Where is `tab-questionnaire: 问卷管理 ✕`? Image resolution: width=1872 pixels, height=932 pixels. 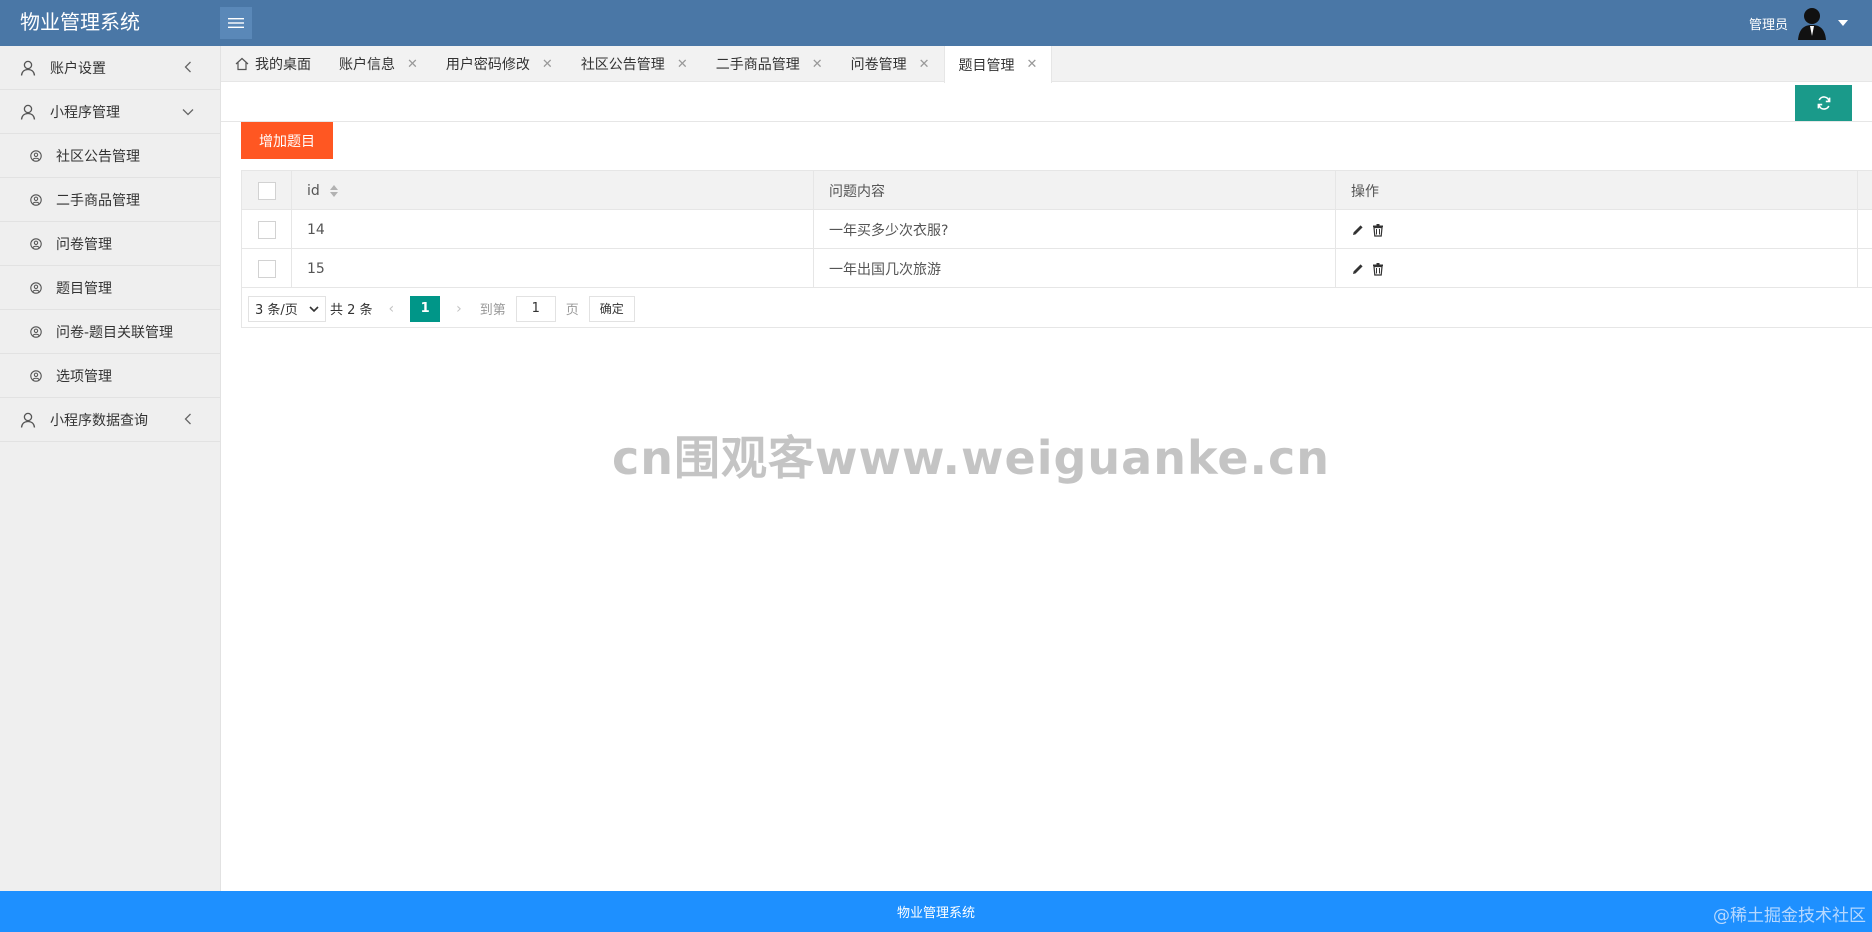
tab-questionnaire: 问卷管理 ✕ is located at coordinates (890, 64).